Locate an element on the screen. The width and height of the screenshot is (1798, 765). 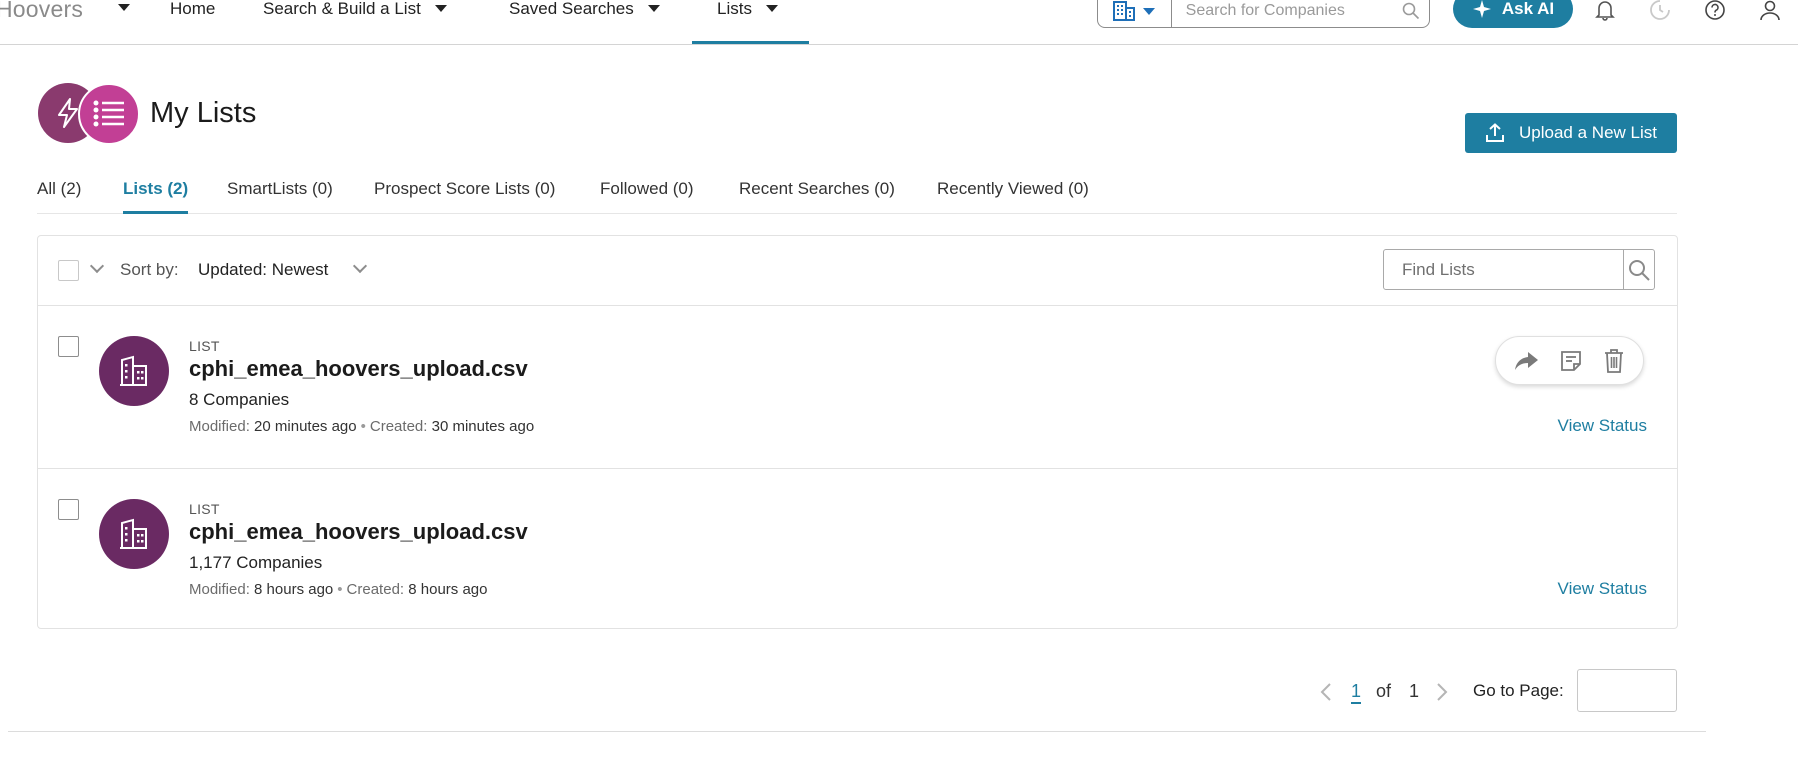
list-badge is located at coordinates (109, 114).